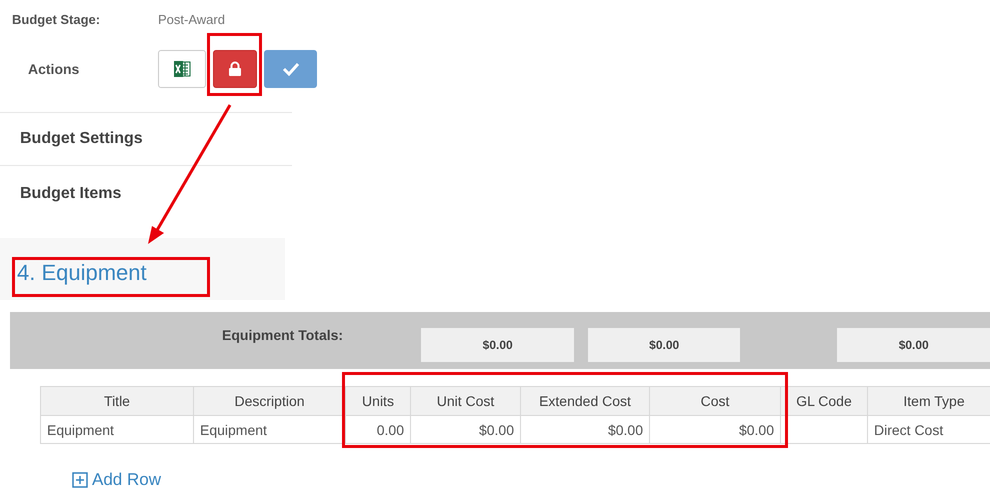 This screenshot has width=990, height=491. I want to click on nav-item: Budget Items, so click(146, 194).